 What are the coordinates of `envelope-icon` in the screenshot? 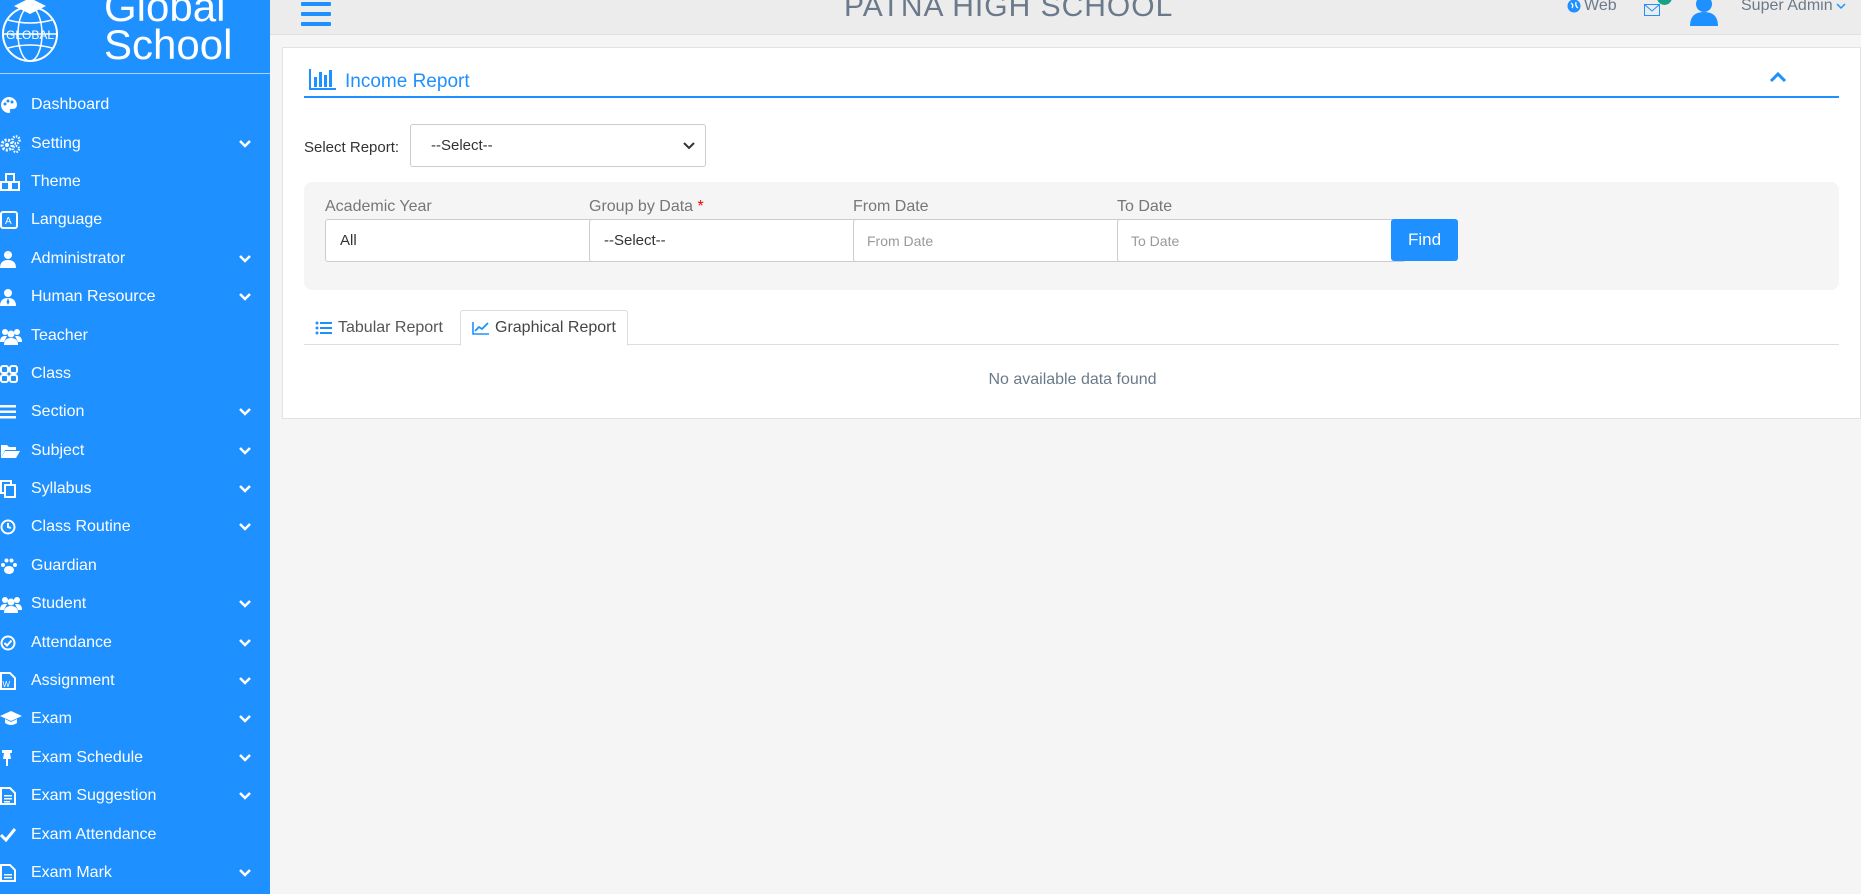 It's located at (1652, 10).